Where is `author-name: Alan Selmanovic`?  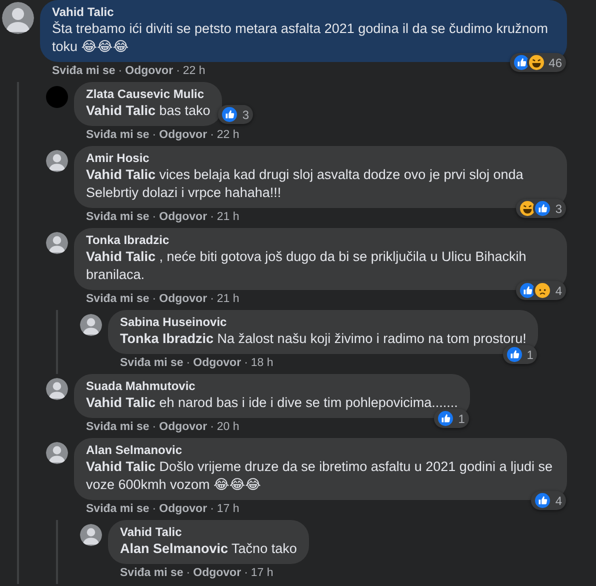 author-name: Alan Selmanovic is located at coordinates (134, 450).